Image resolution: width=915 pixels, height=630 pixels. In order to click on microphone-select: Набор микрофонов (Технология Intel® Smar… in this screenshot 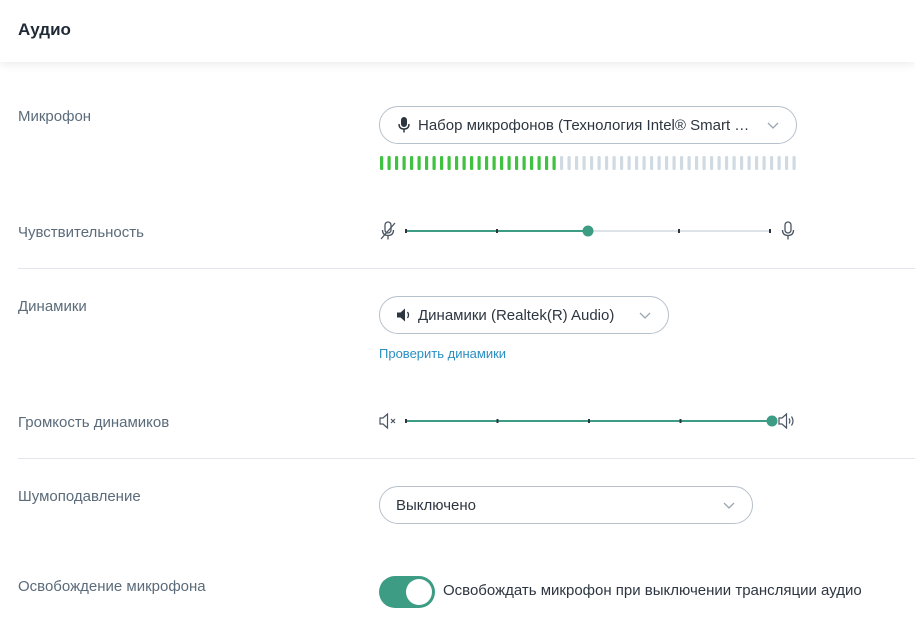, I will do `click(588, 125)`.